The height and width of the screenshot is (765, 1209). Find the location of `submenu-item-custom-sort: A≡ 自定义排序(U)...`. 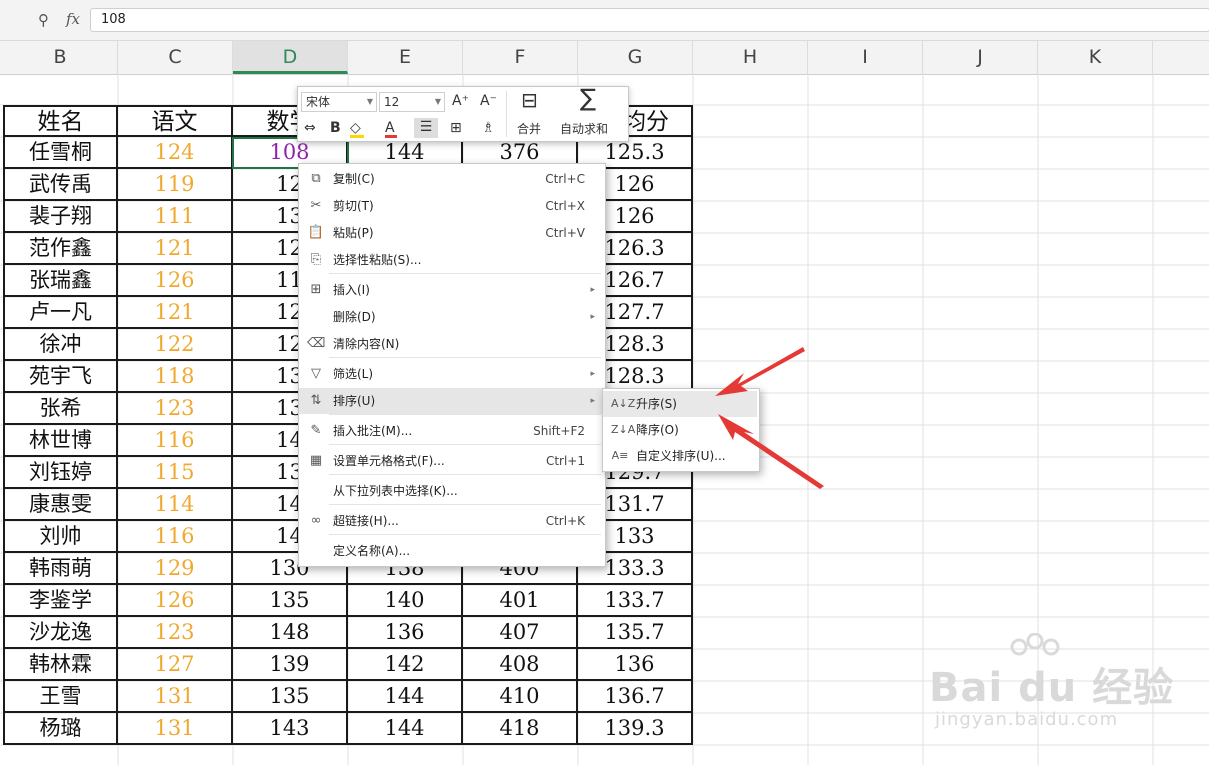

submenu-item-custom-sort: A≡ 自定义排序(U)... is located at coordinates (680, 456).